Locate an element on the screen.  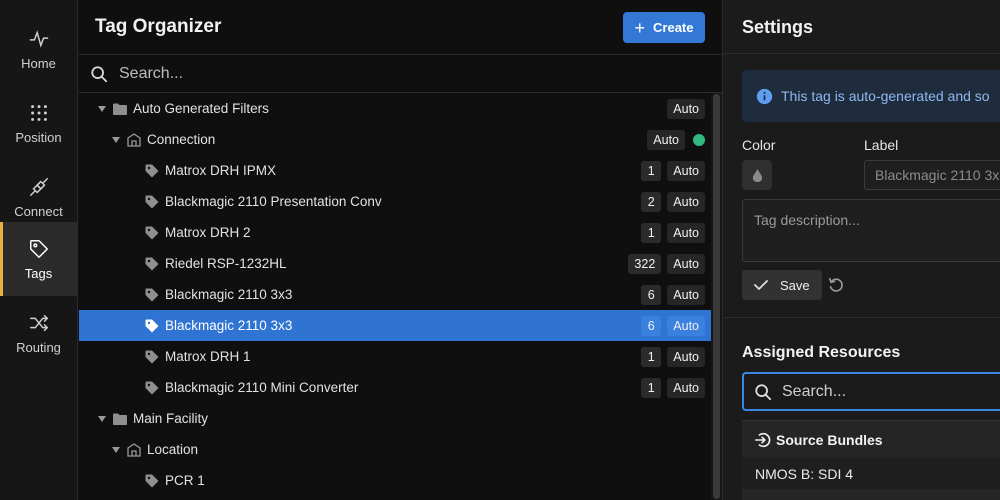
panel-header: Tag Organizer + Create is located at coordinates (400, 27).